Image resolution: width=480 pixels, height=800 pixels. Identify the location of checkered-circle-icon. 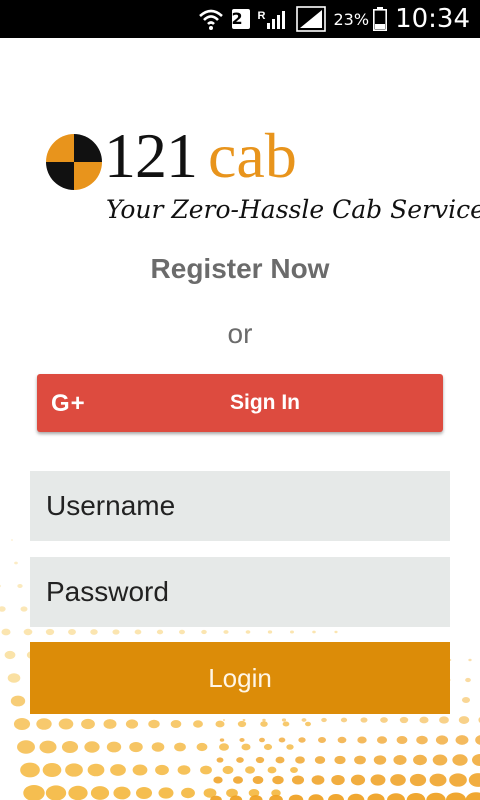
(74, 162).